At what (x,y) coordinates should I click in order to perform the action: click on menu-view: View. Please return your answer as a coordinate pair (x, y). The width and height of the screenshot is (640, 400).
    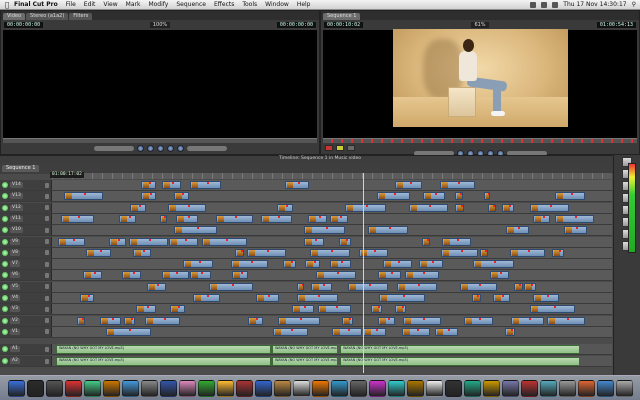
    Looking at the image, I should click on (110, 4).